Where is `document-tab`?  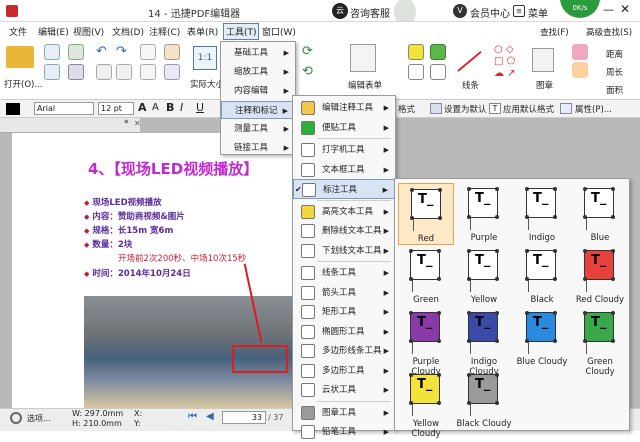 document-tab is located at coordinates (70, 125).